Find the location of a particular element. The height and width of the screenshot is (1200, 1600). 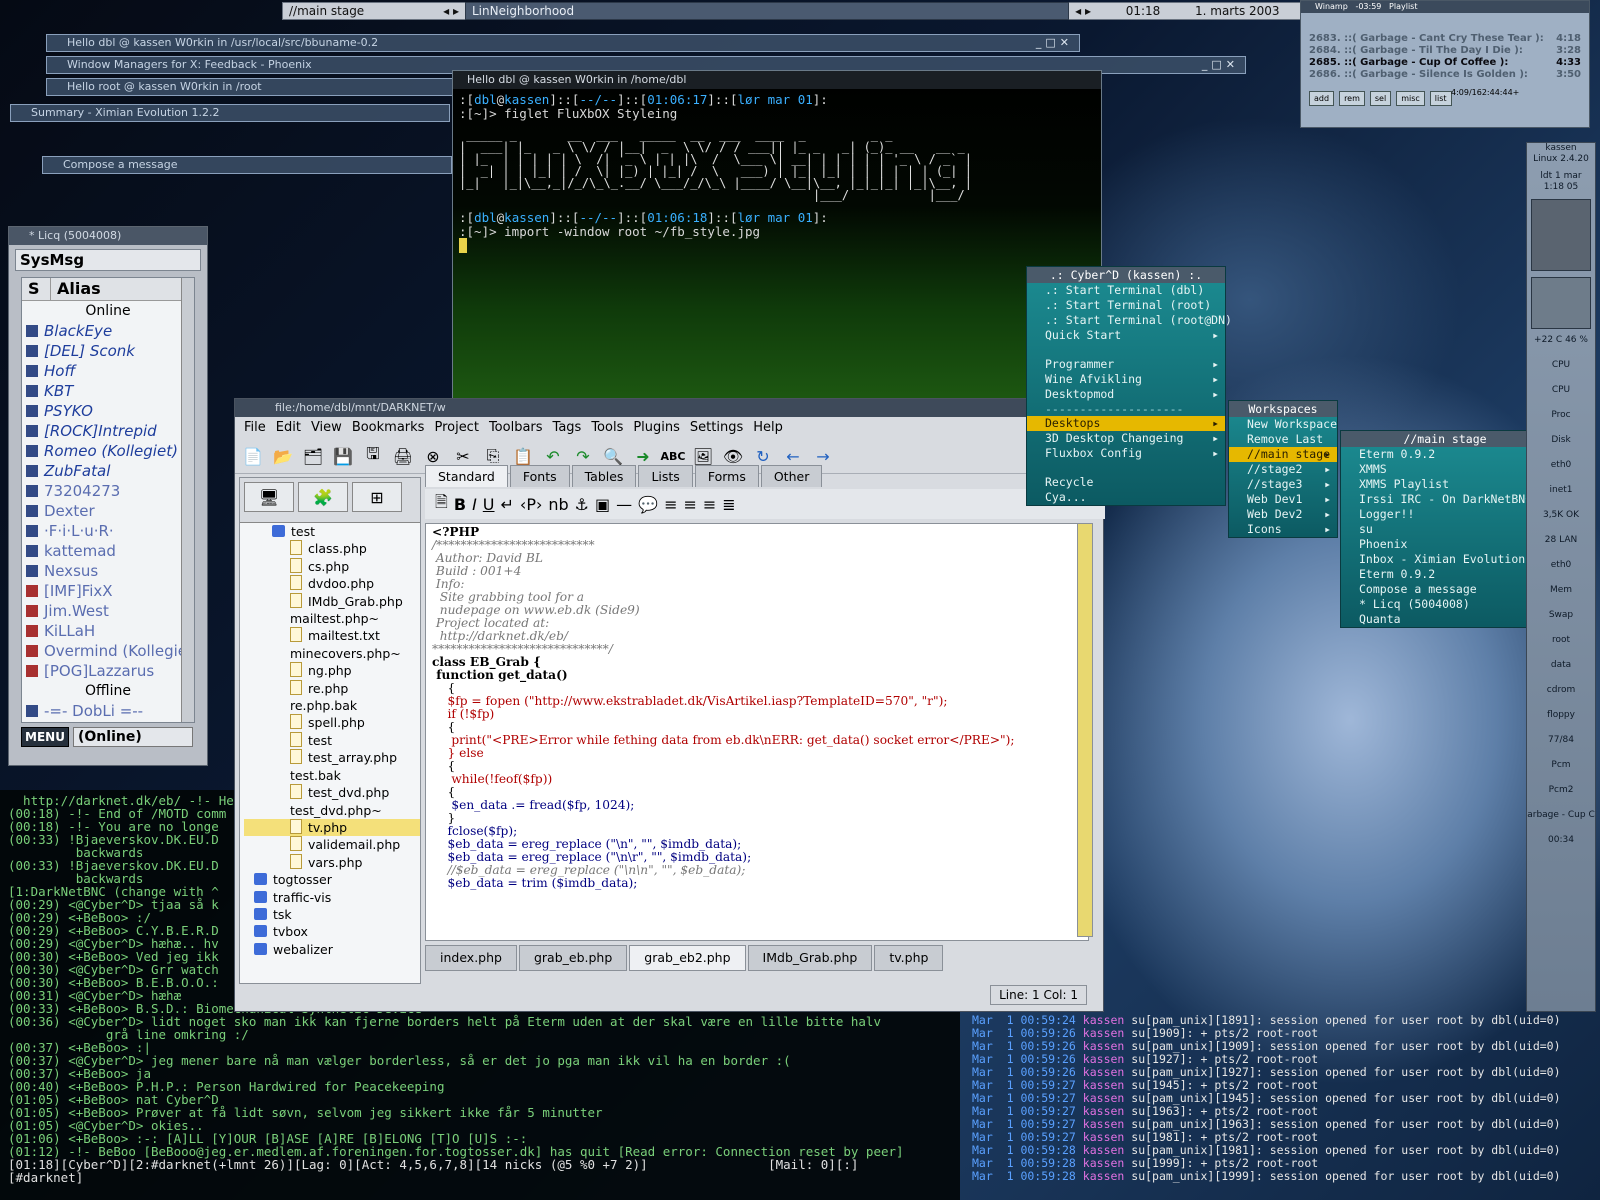

bookmarks-tab-icon: ⊞ is located at coordinates (377, 497).